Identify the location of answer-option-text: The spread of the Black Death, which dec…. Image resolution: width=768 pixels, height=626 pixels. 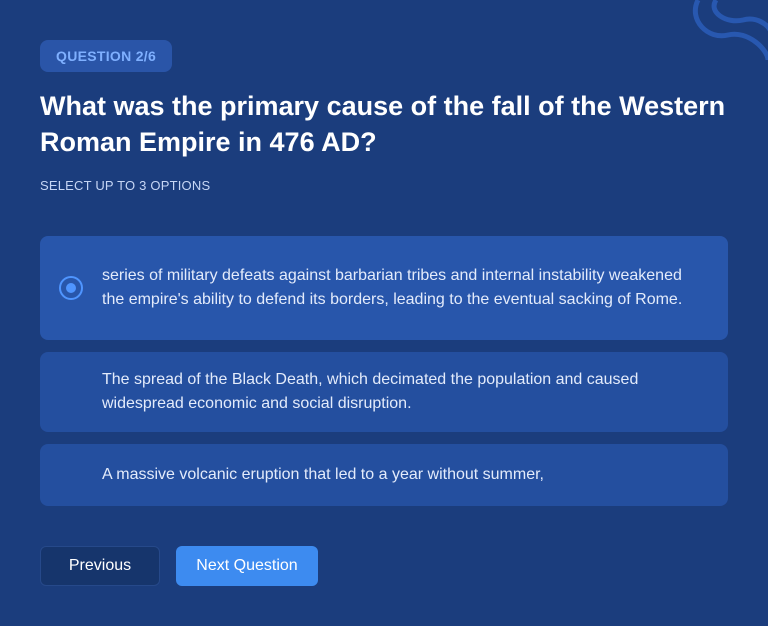
(370, 391).